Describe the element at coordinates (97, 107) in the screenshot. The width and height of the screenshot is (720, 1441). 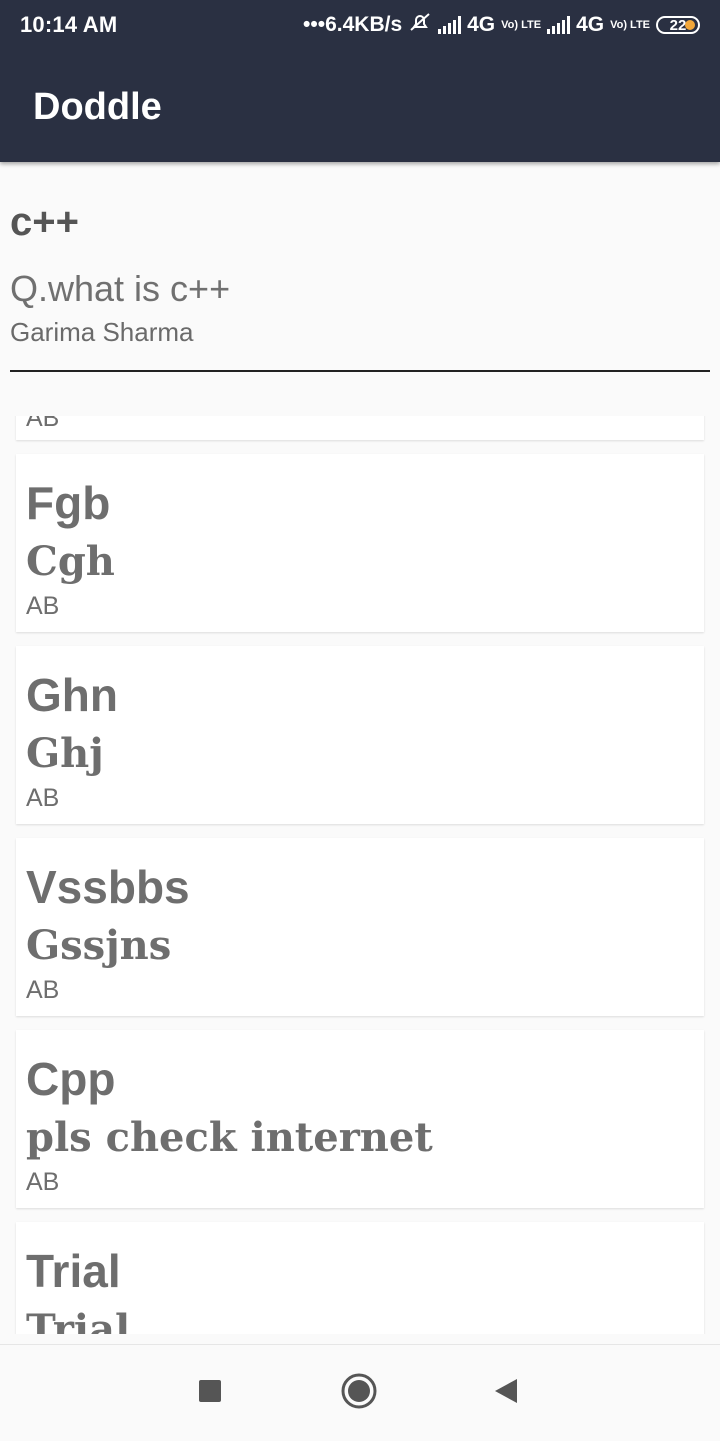
I see `app-title: Doddle` at that location.